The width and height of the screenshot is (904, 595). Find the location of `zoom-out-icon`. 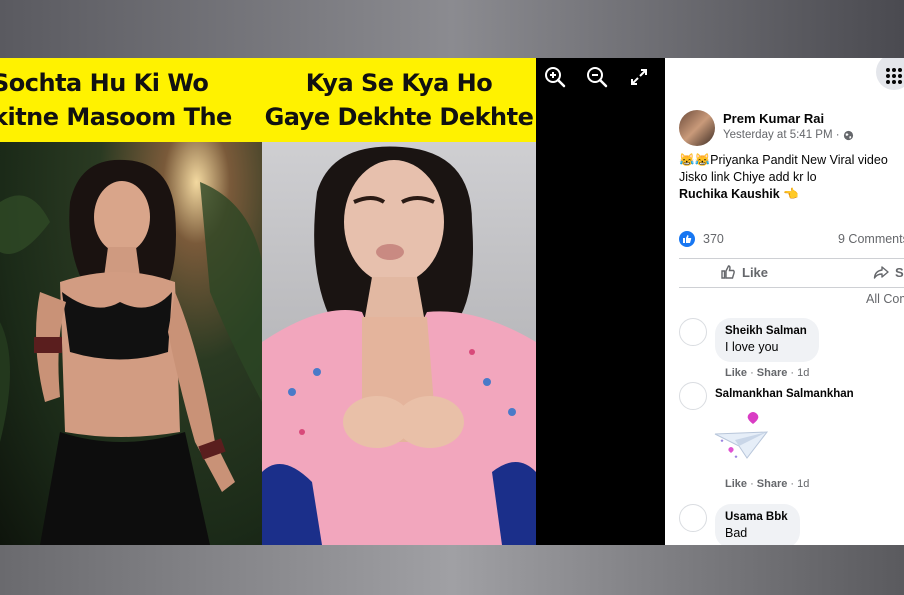

zoom-out-icon is located at coordinates (597, 77).